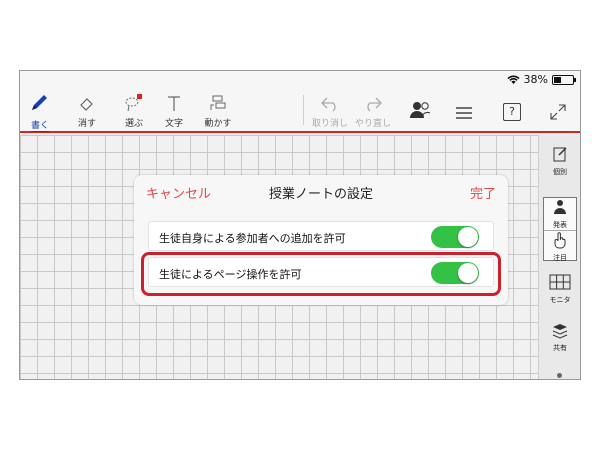 The image size is (600, 450). I want to click on attention-button: 注目, so click(560, 246).